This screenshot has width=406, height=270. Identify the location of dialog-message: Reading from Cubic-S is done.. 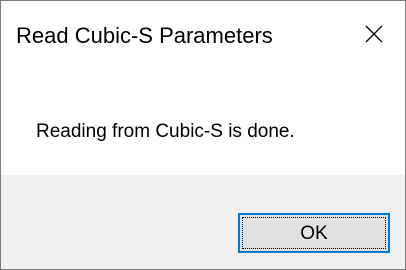
(165, 131).